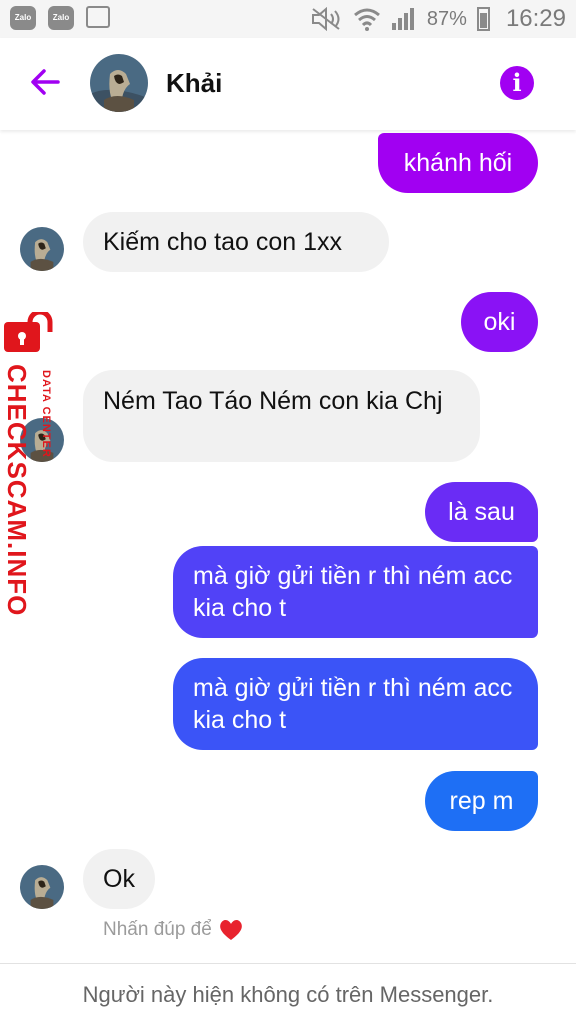  I want to click on message-bubble-incoming: Ném Tao Táo Ném con kia Chj, so click(281, 416).